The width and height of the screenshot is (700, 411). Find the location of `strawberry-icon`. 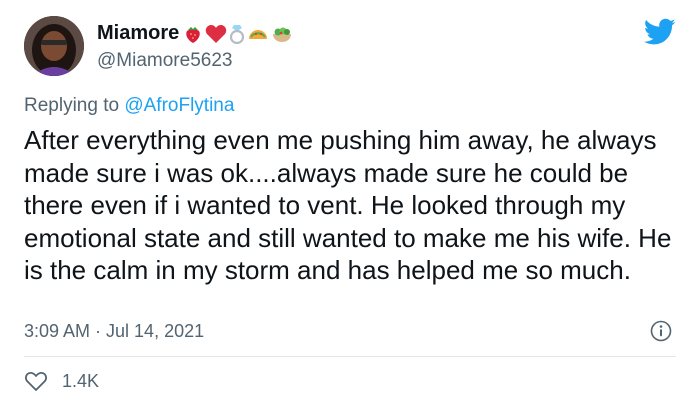

strawberry-icon is located at coordinates (193, 34).